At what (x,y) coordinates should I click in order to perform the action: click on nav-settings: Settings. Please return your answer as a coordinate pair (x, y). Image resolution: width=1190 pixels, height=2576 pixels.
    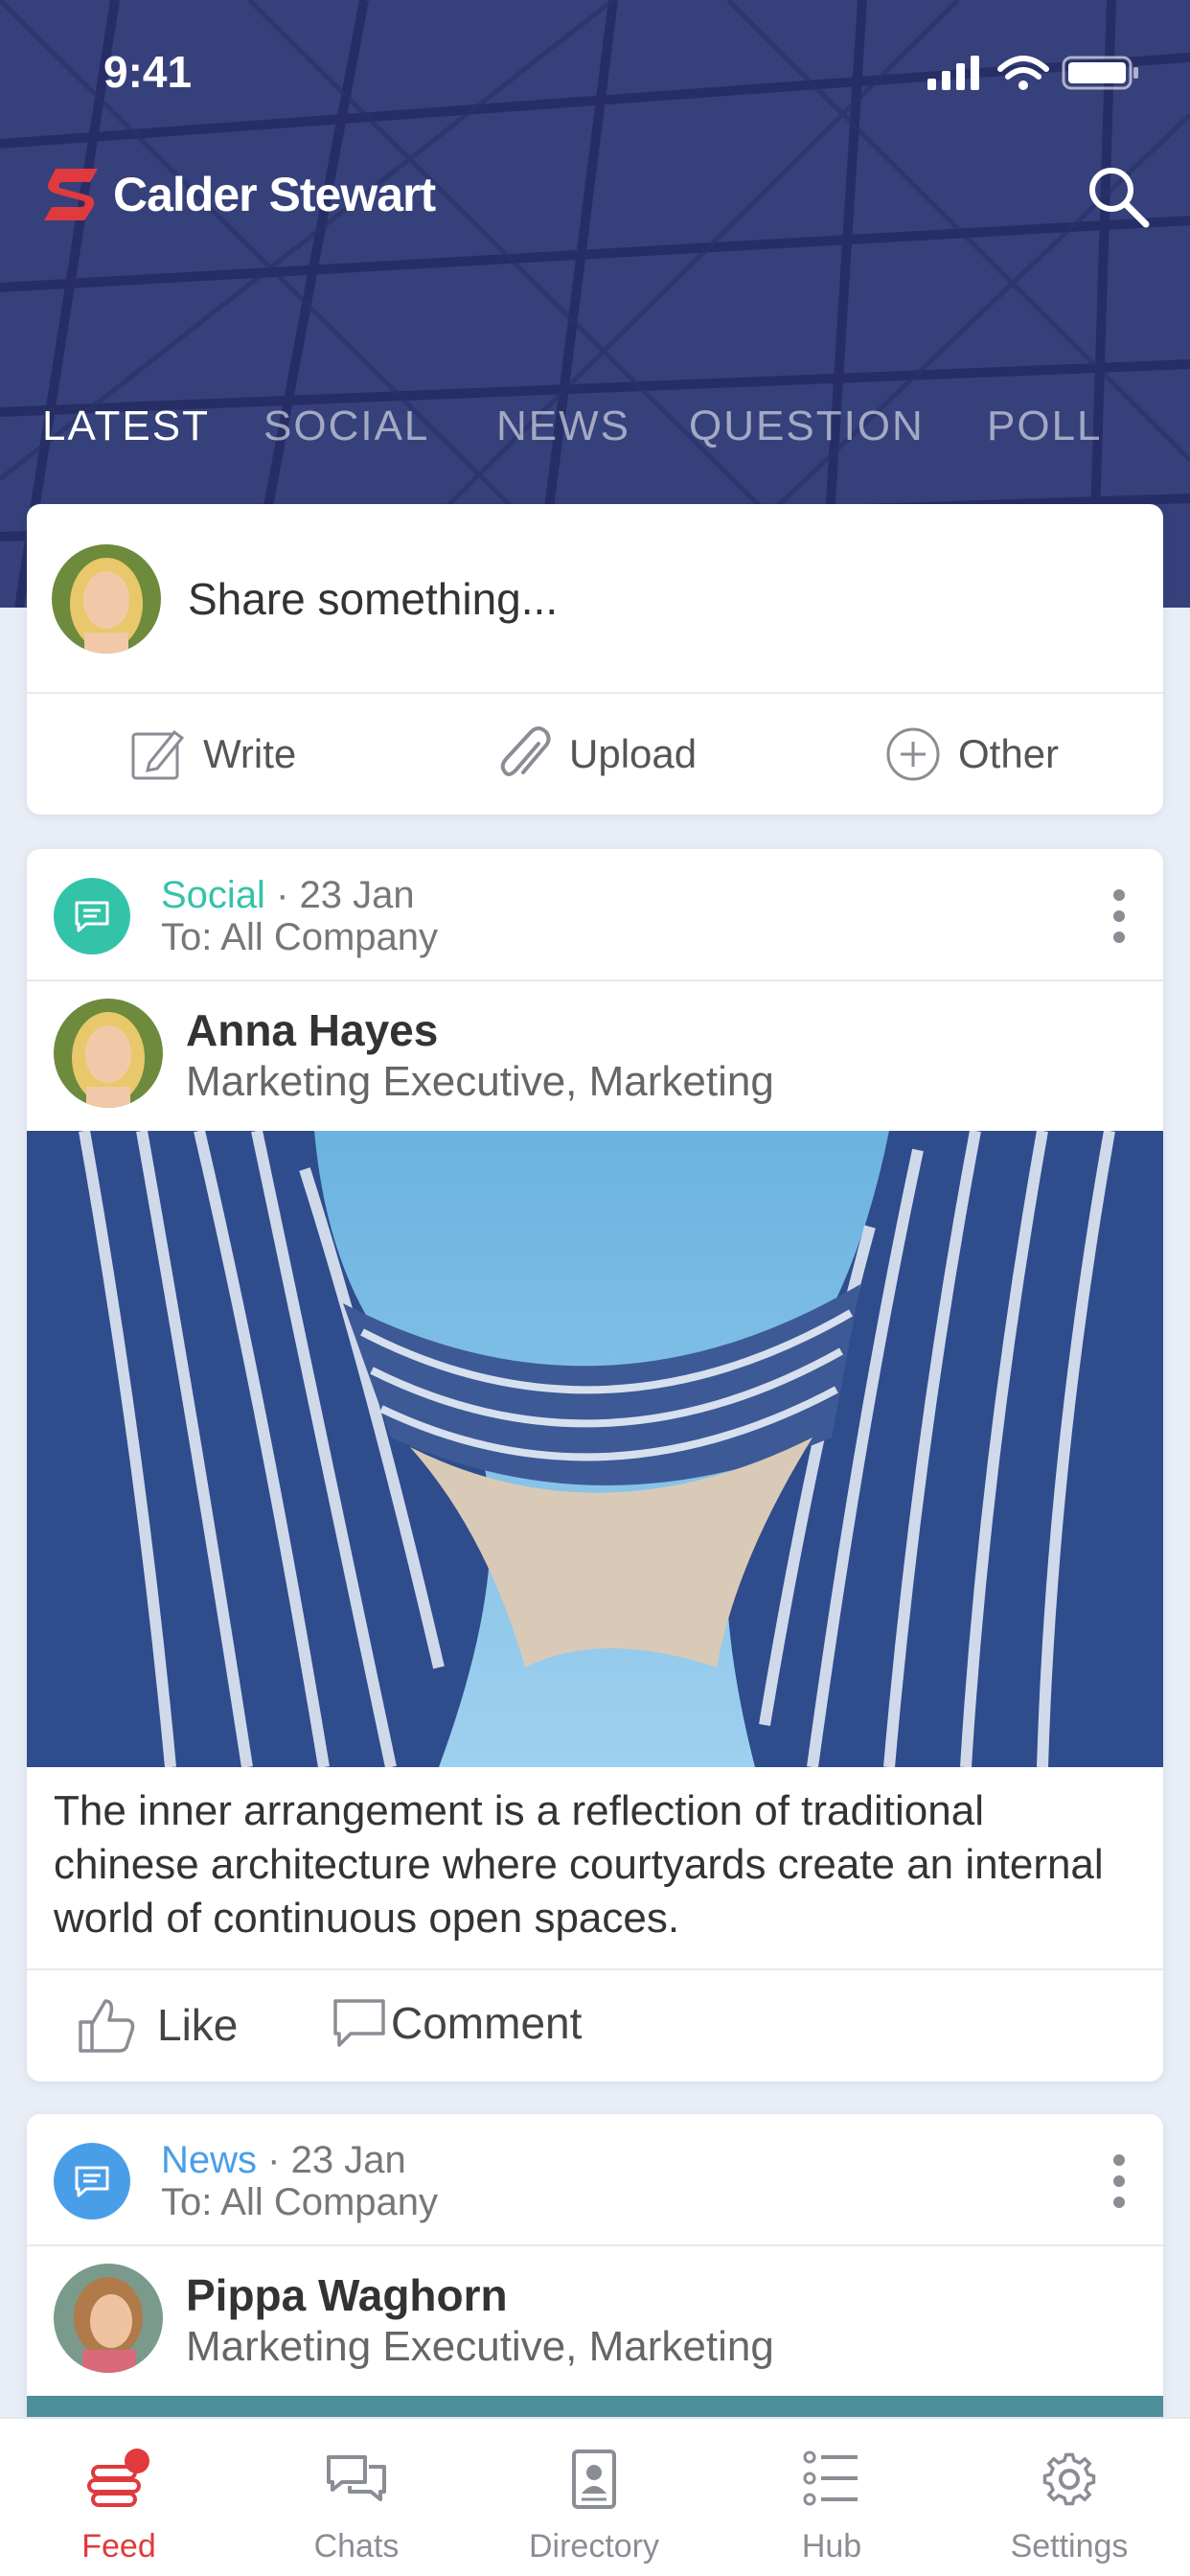
    Looking at the image, I should click on (1069, 2506).